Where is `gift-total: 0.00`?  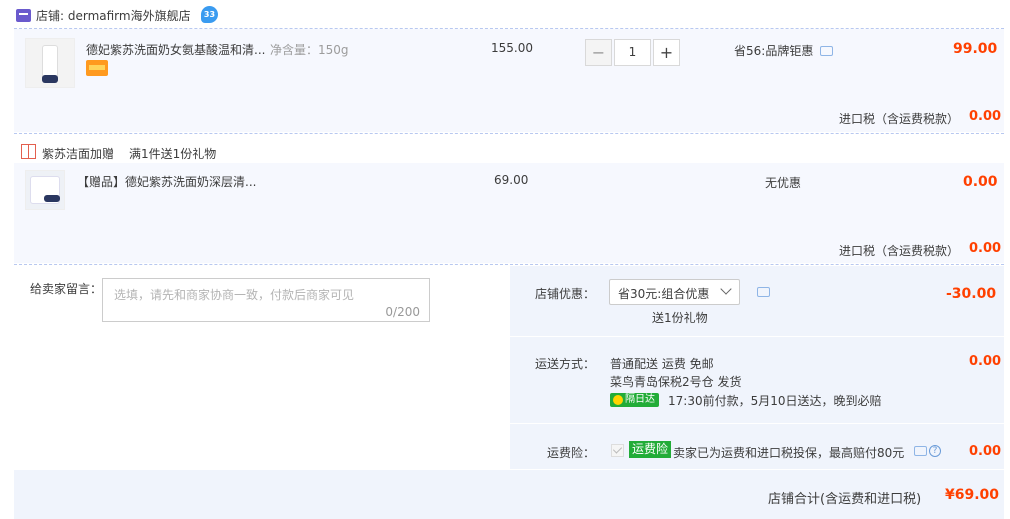
gift-total: 0.00 is located at coordinates (980, 182).